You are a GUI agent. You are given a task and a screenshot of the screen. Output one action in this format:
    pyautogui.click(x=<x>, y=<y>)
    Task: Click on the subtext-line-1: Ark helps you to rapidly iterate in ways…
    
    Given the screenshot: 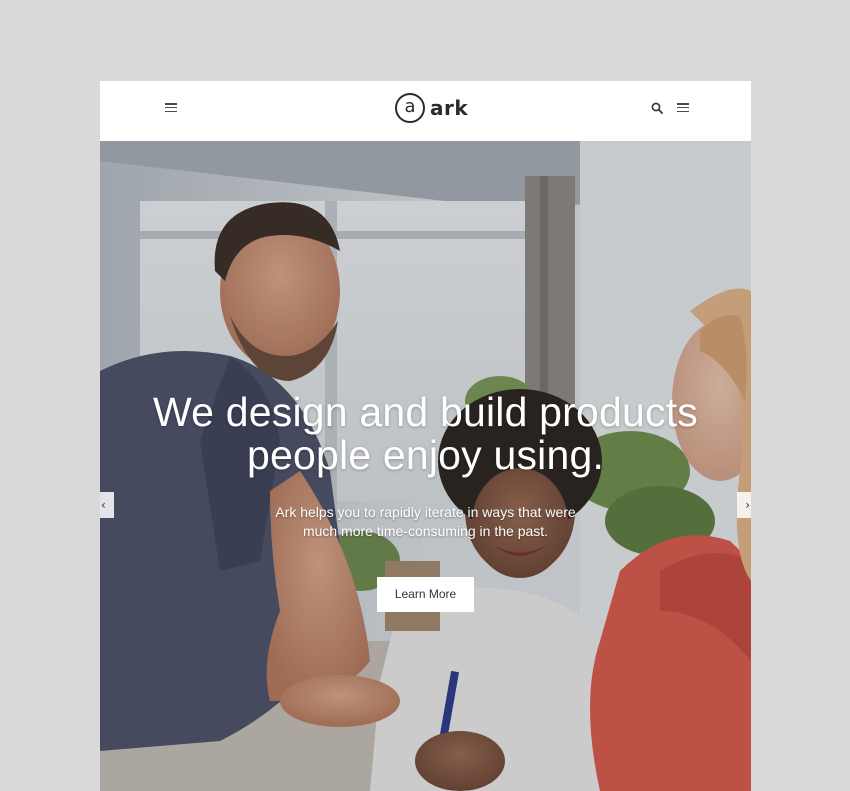 What is the action you would take?
    pyautogui.click(x=425, y=512)
    